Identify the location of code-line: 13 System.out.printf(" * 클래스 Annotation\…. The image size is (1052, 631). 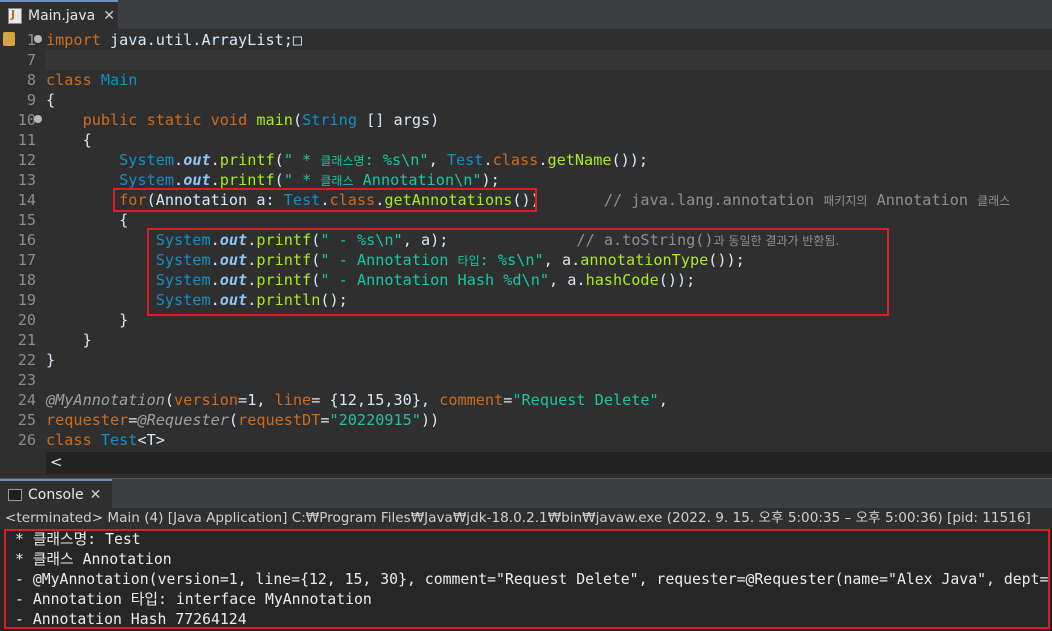
(526, 180).